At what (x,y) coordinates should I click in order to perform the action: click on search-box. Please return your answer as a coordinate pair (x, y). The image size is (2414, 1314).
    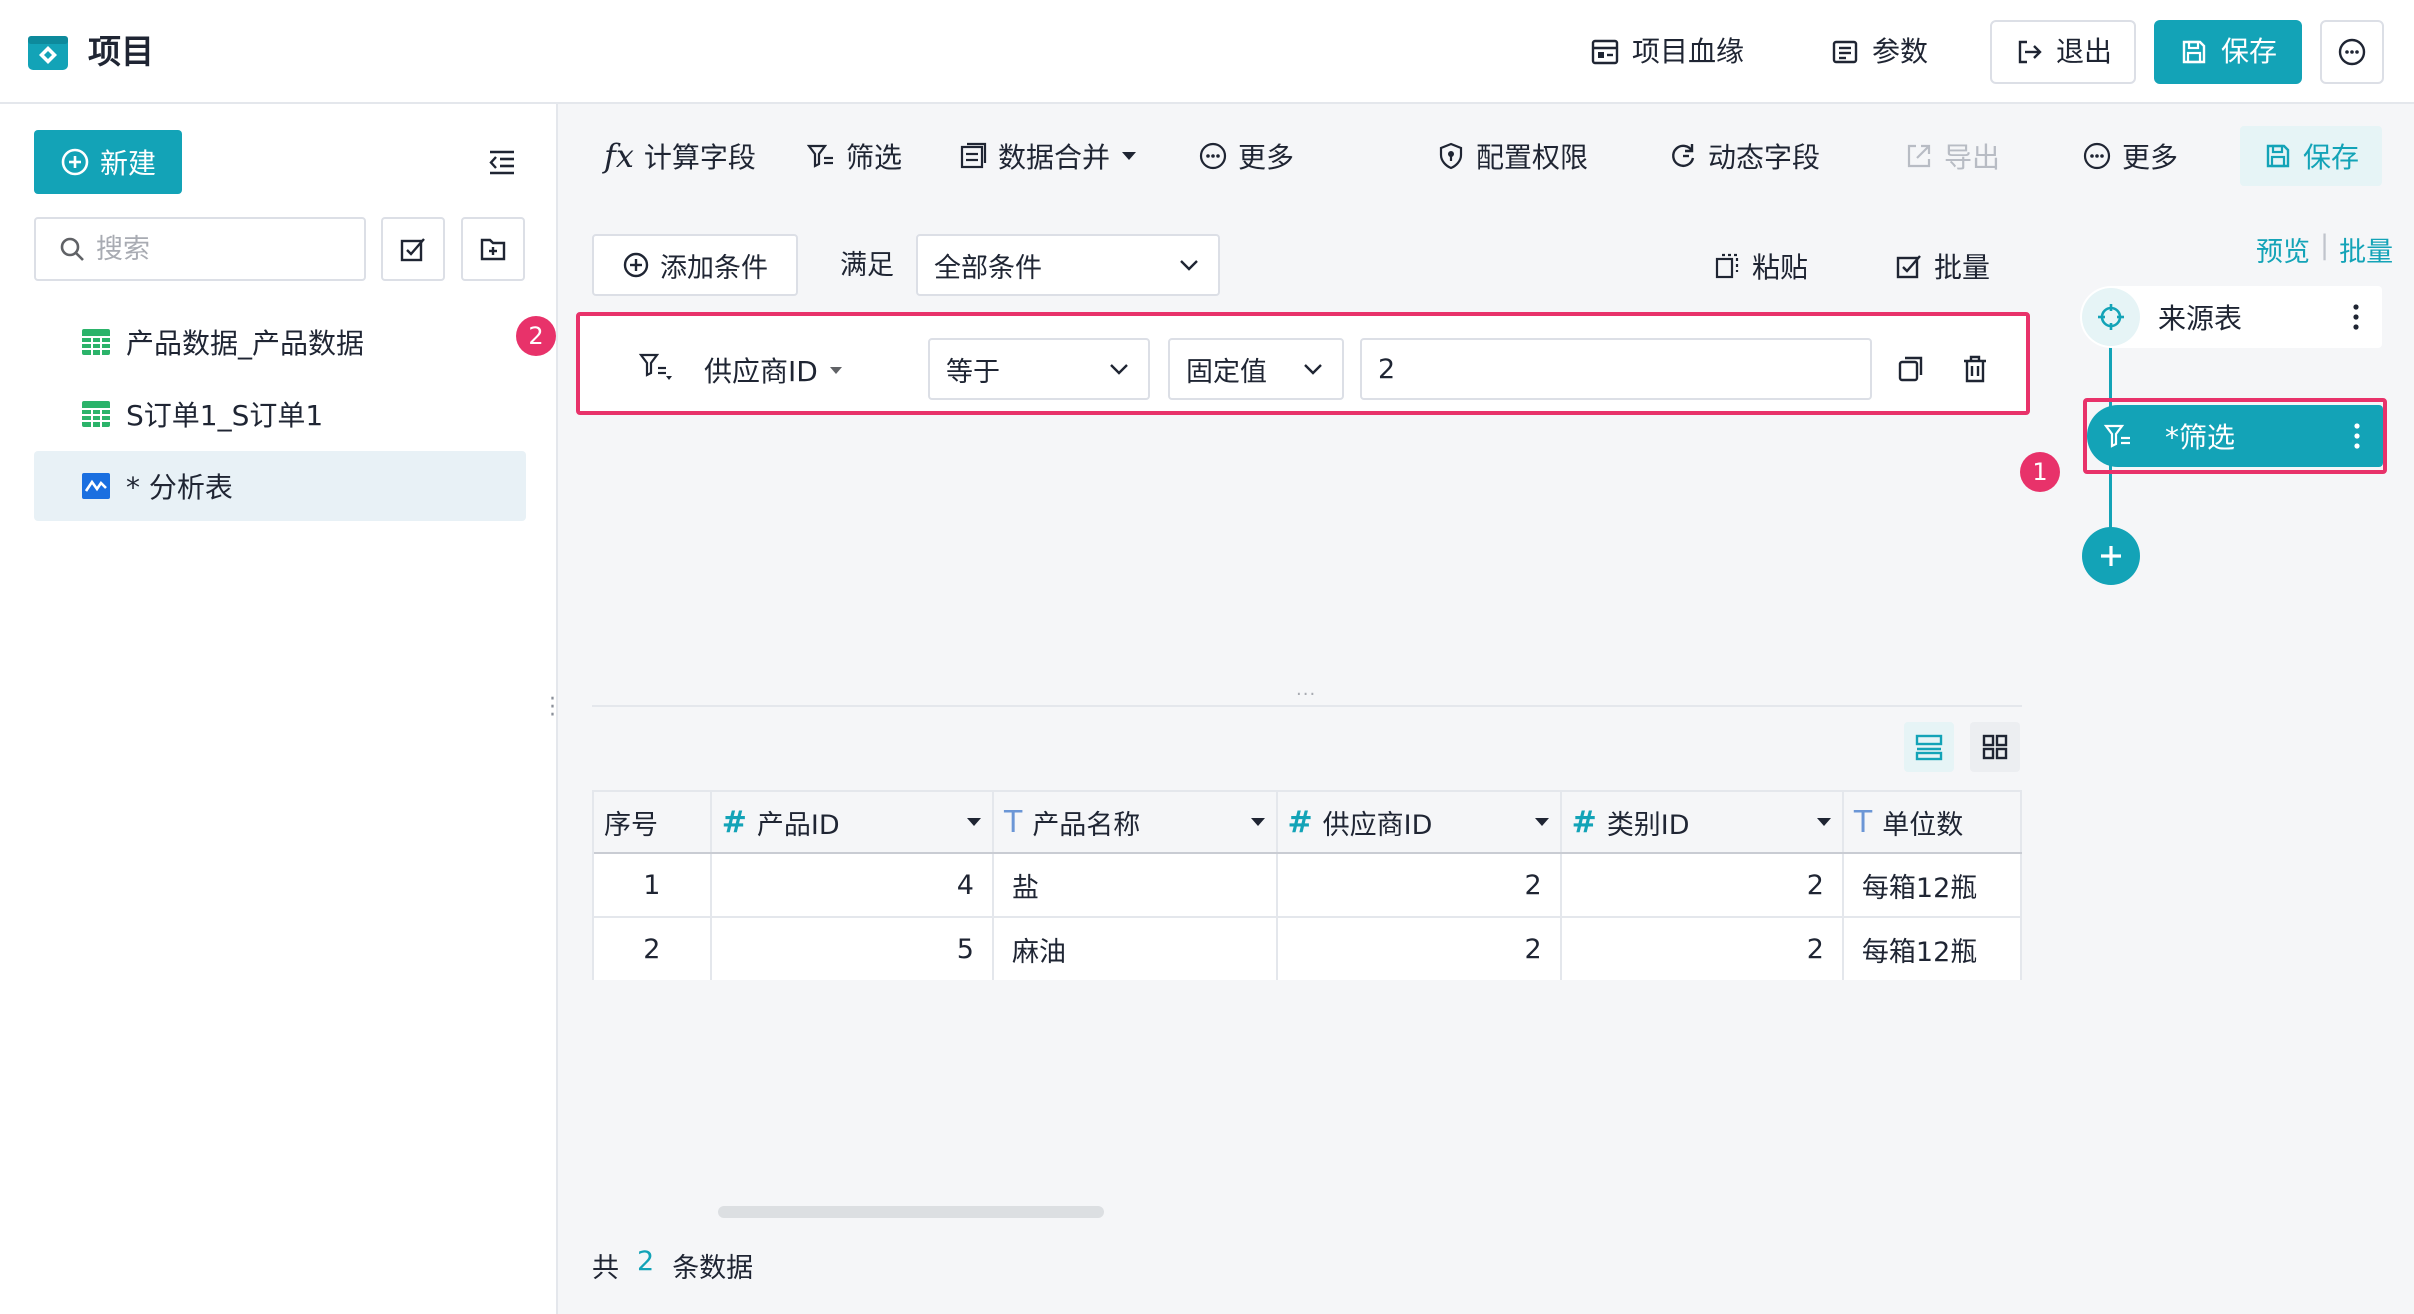
    Looking at the image, I should click on (200, 249).